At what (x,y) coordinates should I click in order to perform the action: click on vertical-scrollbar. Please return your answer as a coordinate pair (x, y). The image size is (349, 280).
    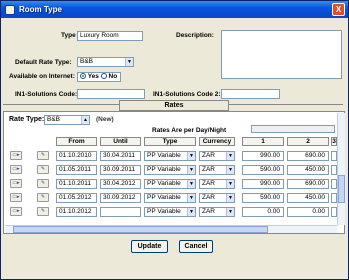
    Looking at the image, I should click on (341, 169).